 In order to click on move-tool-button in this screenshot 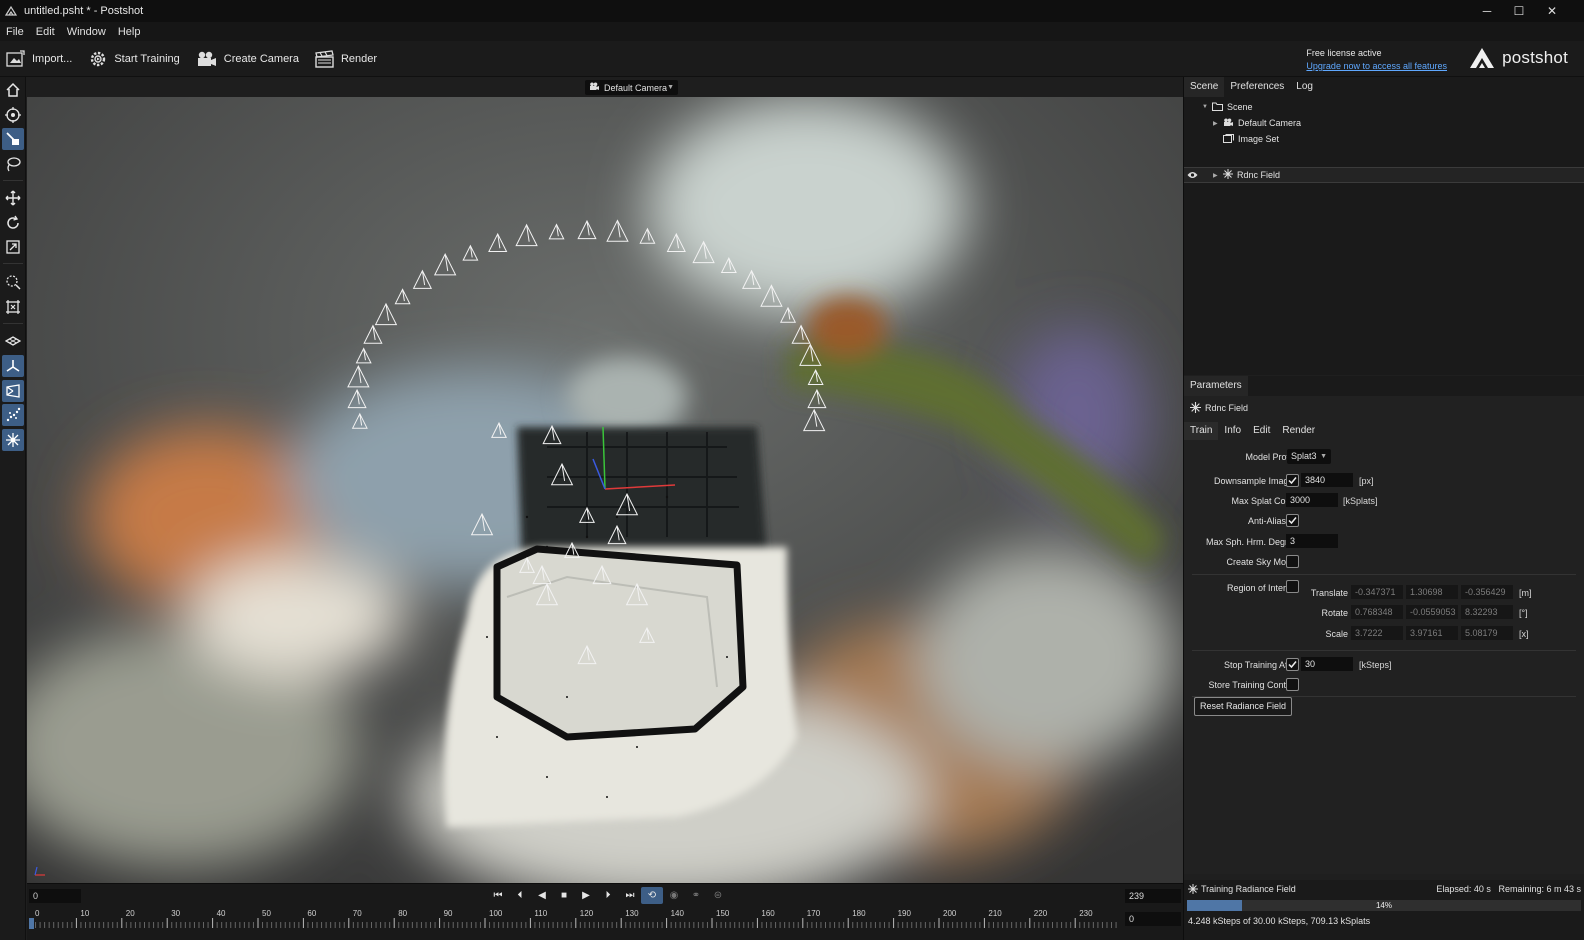, I will do `click(13, 198)`.